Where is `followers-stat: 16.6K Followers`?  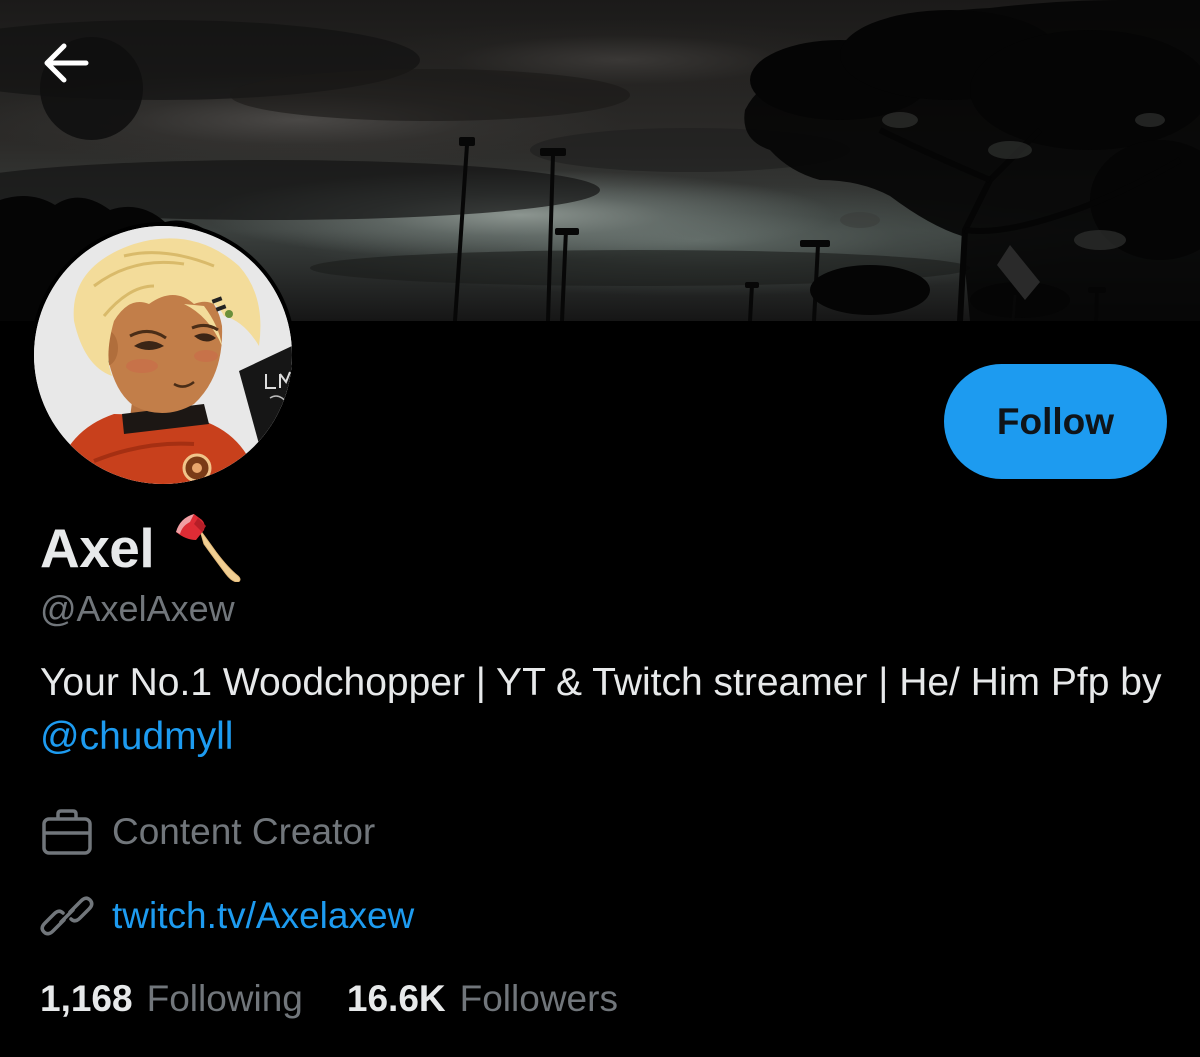 followers-stat: 16.6K Followers is located at coordinates (482, 999).